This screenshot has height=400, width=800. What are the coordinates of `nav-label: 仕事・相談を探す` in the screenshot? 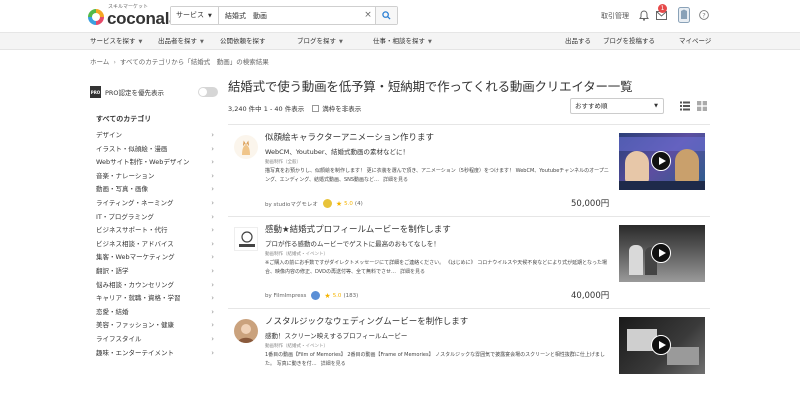 It's located at (399, 41).